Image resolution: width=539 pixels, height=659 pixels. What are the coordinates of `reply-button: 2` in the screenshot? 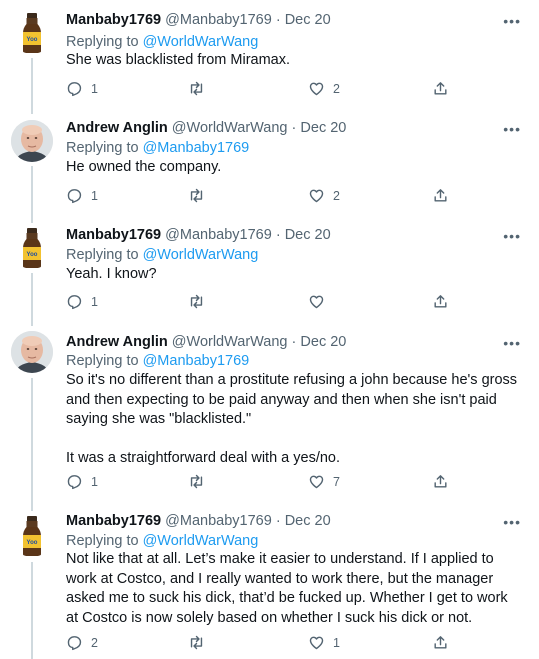 It's located at (82, 642).